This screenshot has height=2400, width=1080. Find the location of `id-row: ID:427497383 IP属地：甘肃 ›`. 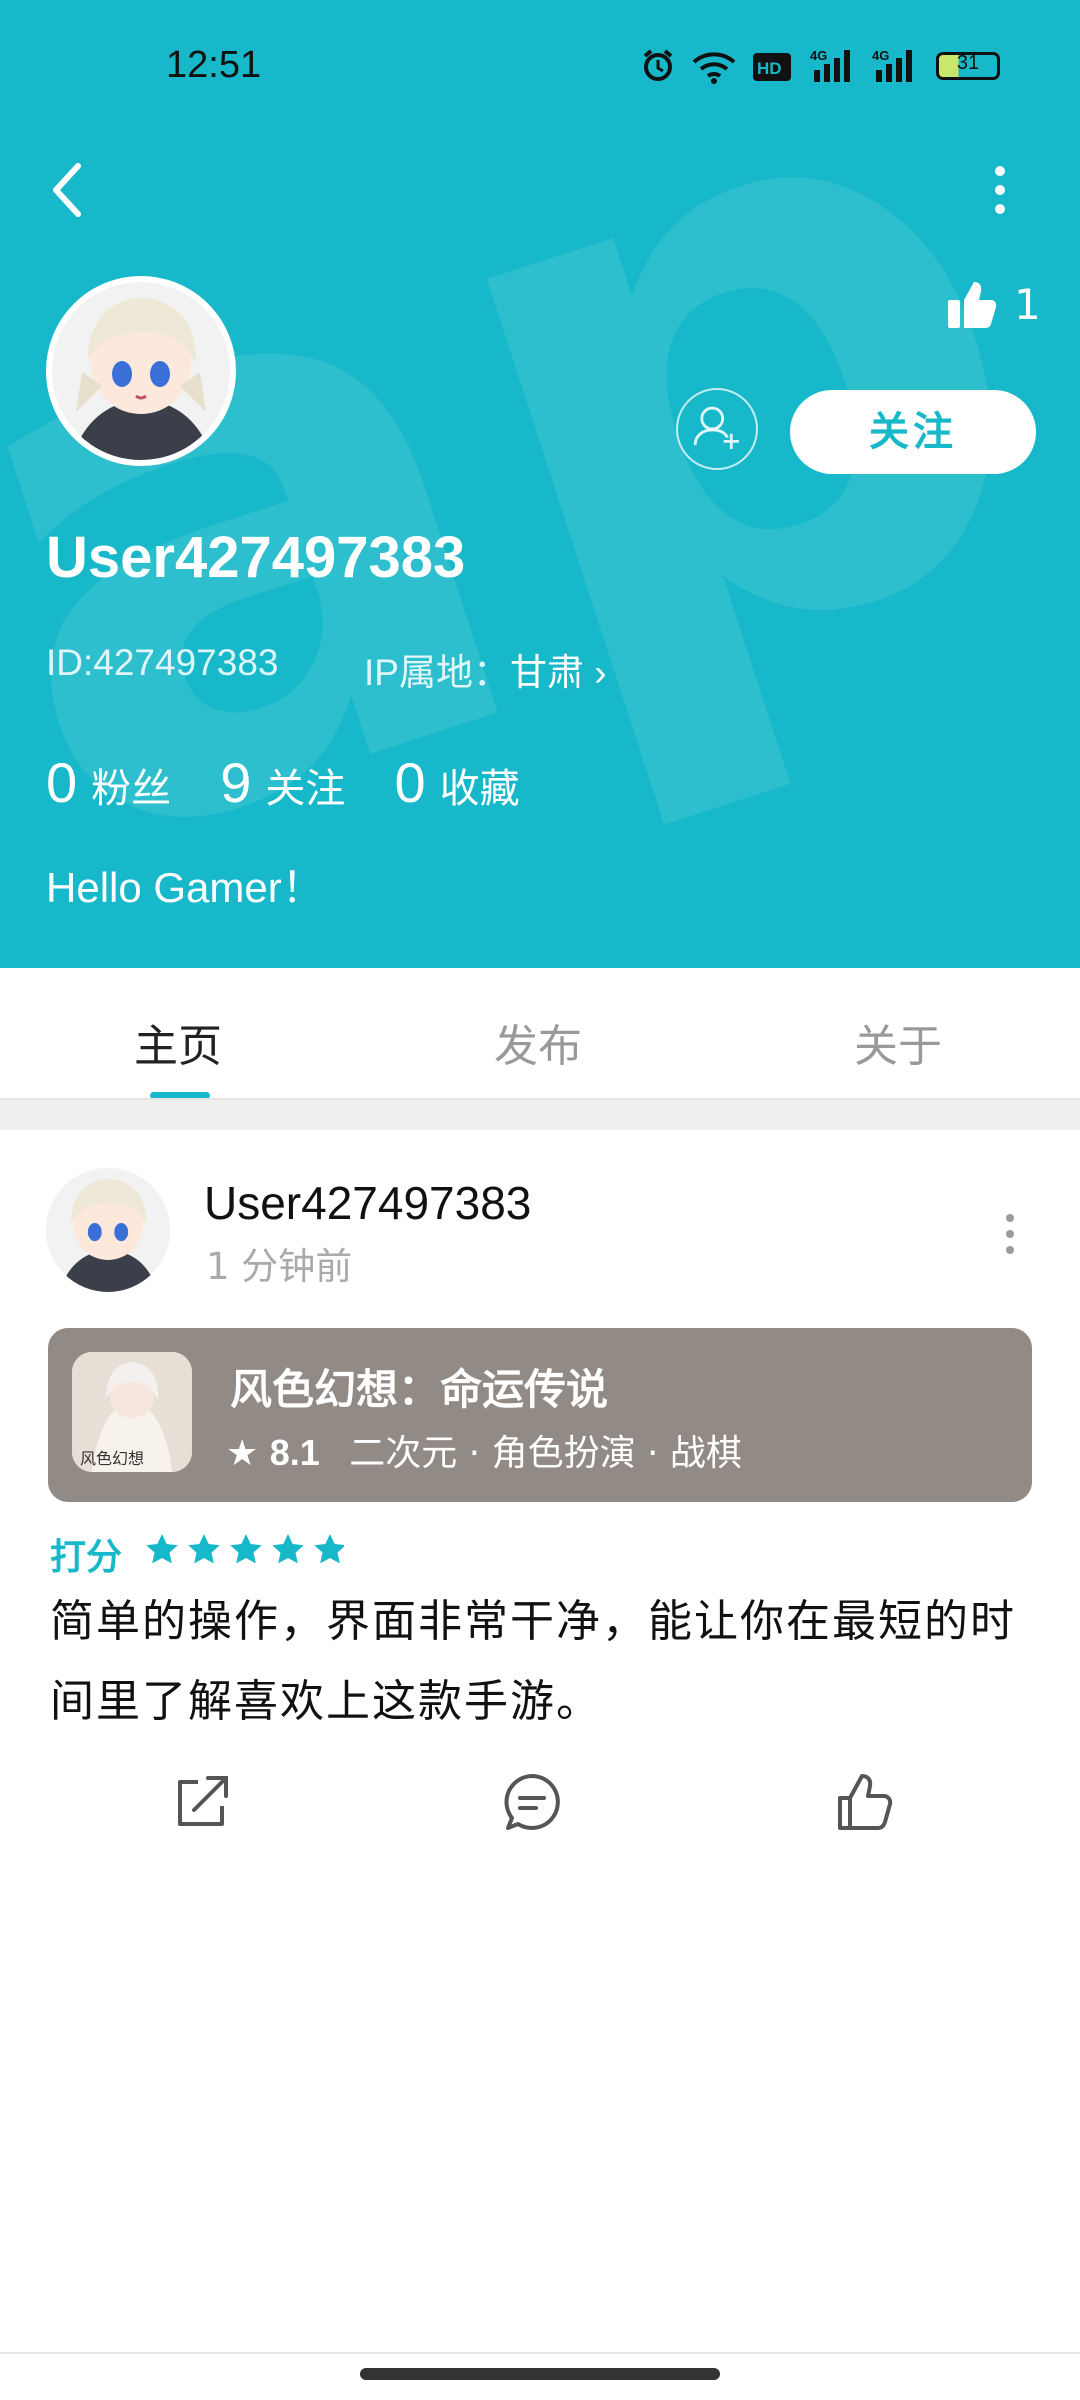

id-row: ID:427497383 IP属地：甘肃 › is located at coordinates (326, 667).